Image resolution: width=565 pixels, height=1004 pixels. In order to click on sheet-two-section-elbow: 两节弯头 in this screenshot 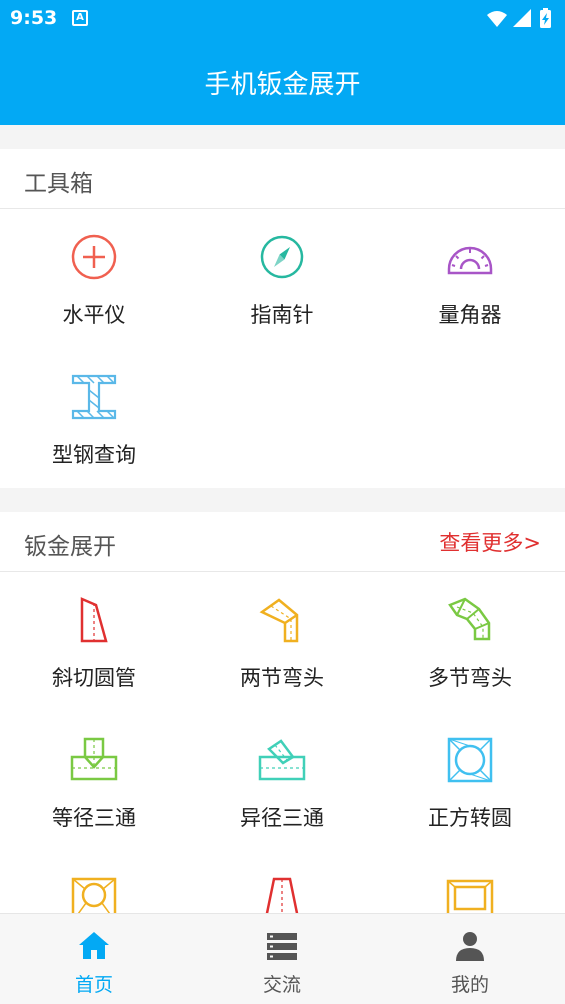, I will do `click(282, 643)`.